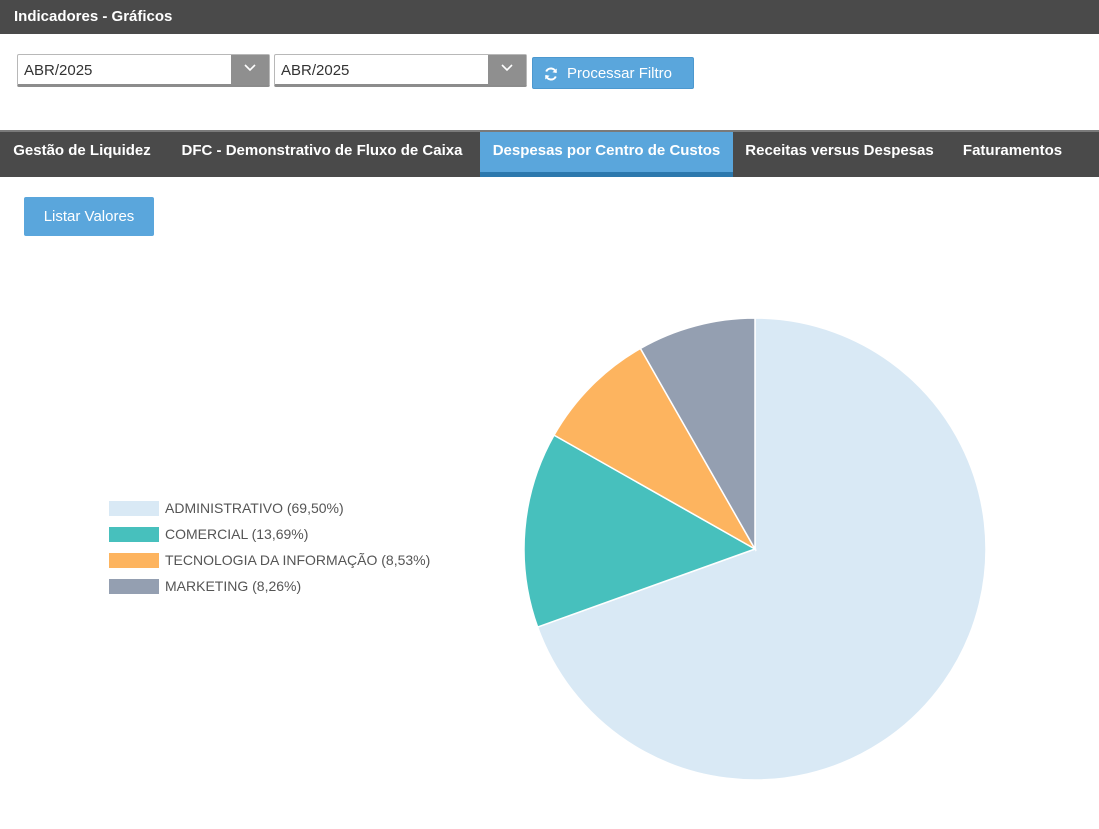 Image resolution: width=1099 pixels, height=829 pixels. Describe the element at coordinates (839, 154) in the screenshot. I see `tab-receitas-despesas: Receitas versus Despesas` at that location.